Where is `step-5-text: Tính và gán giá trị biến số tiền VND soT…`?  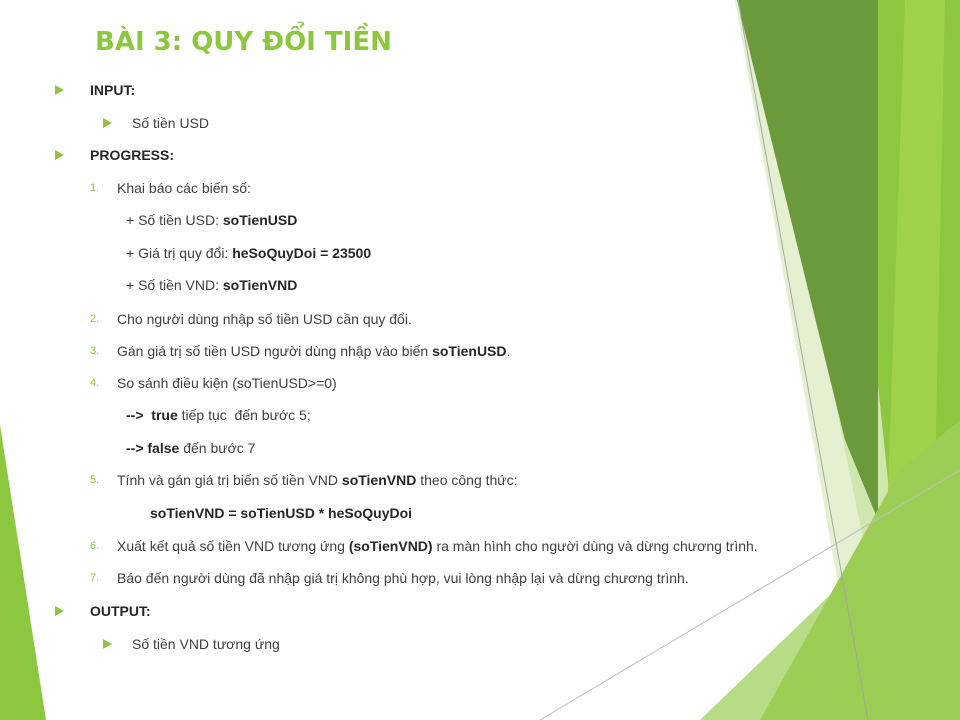 step-5-text: Tính và gán giá trị biến số tiền VND soT… is located at coordinates (317, 480).